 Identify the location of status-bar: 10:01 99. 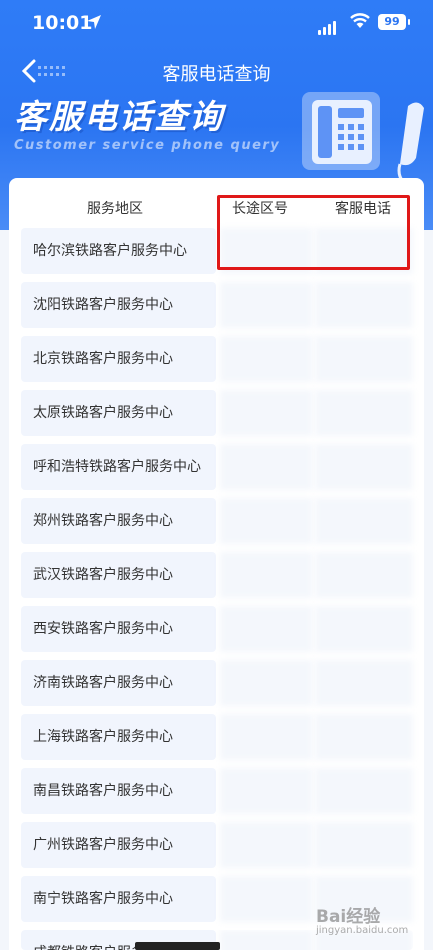
(216, 24).